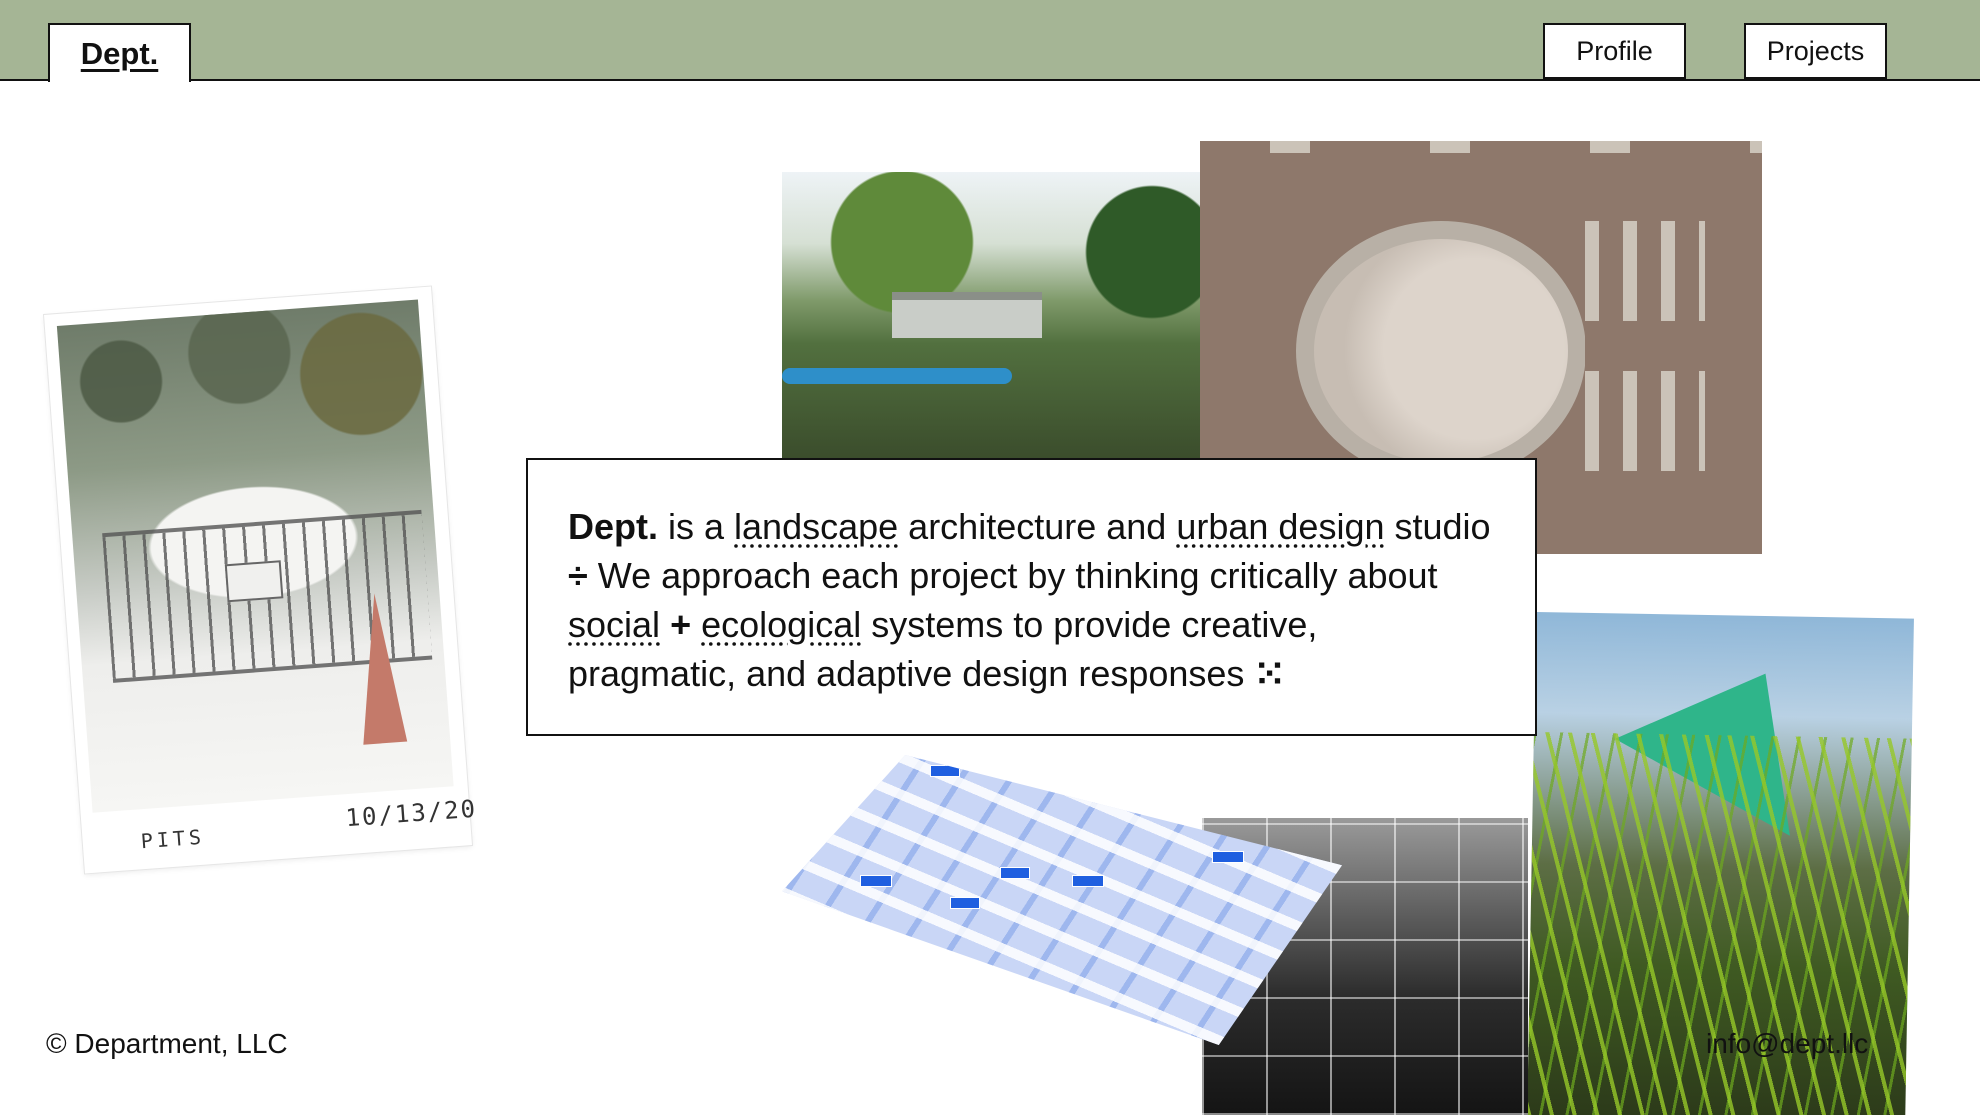  What do you see at coordinates (411, 813) in the screenshot?
I see `polaroid-caption-date: 10/13/20` at bounding box center [411, 813].